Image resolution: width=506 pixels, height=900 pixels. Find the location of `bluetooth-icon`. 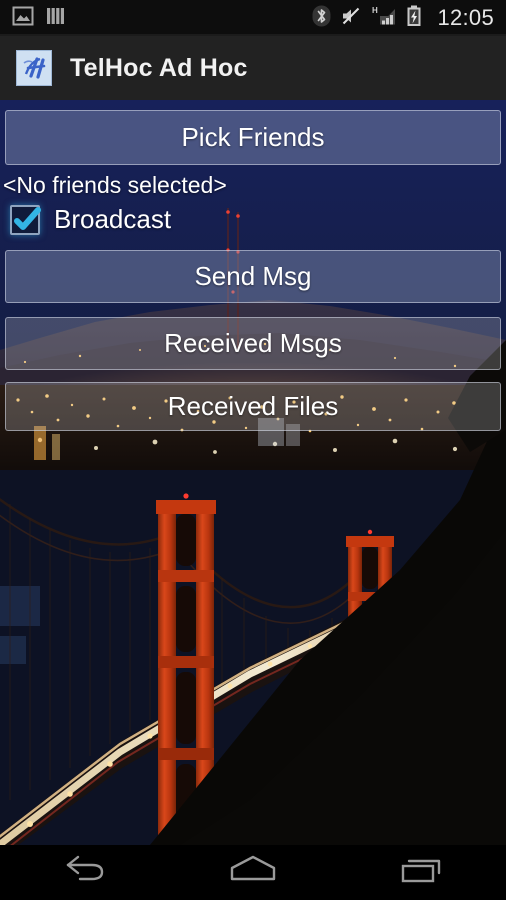

bluetooth-icon is located at coordinates (321, 18).